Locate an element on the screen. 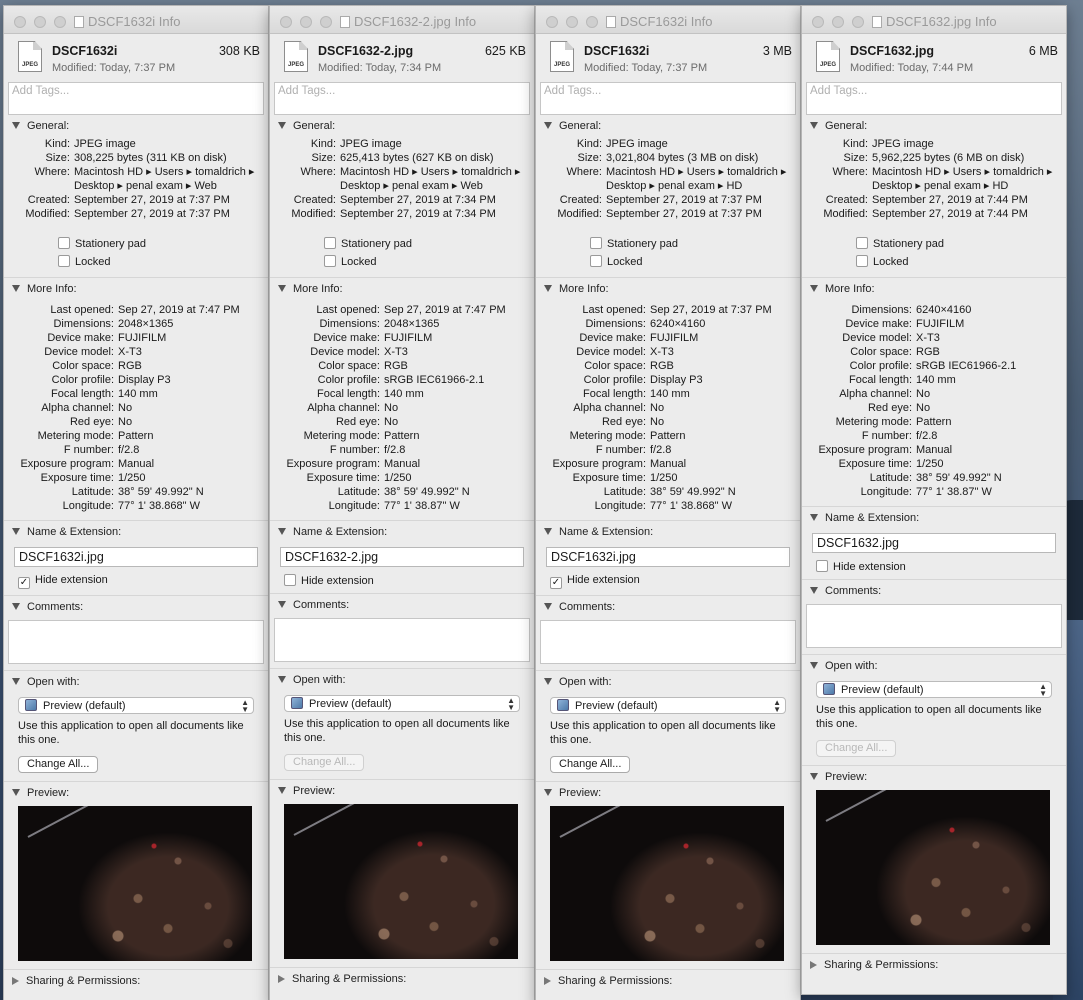 Image resolution: width=1083 pixels, height=1000 pixels. more-info-row-label: Device make: is located at coordinates (878, 324).